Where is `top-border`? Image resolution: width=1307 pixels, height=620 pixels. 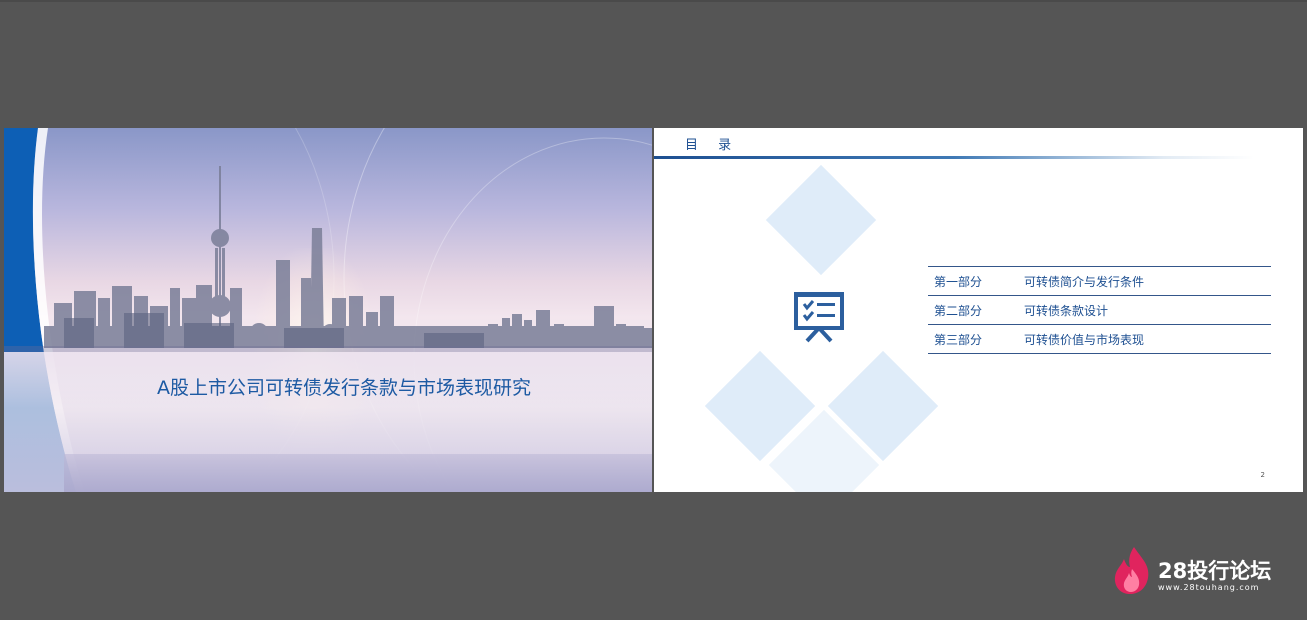
top-border is located at coordinates (653, 1).